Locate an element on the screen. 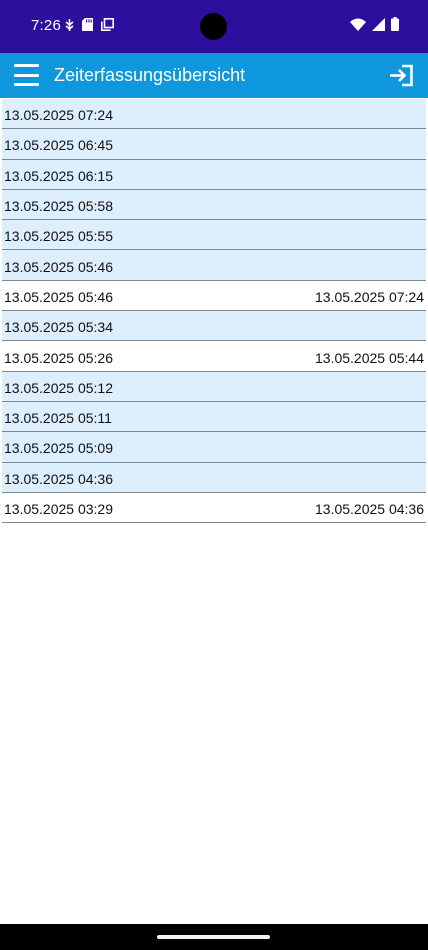  camera-cutout is located at coordinates (213, 26).